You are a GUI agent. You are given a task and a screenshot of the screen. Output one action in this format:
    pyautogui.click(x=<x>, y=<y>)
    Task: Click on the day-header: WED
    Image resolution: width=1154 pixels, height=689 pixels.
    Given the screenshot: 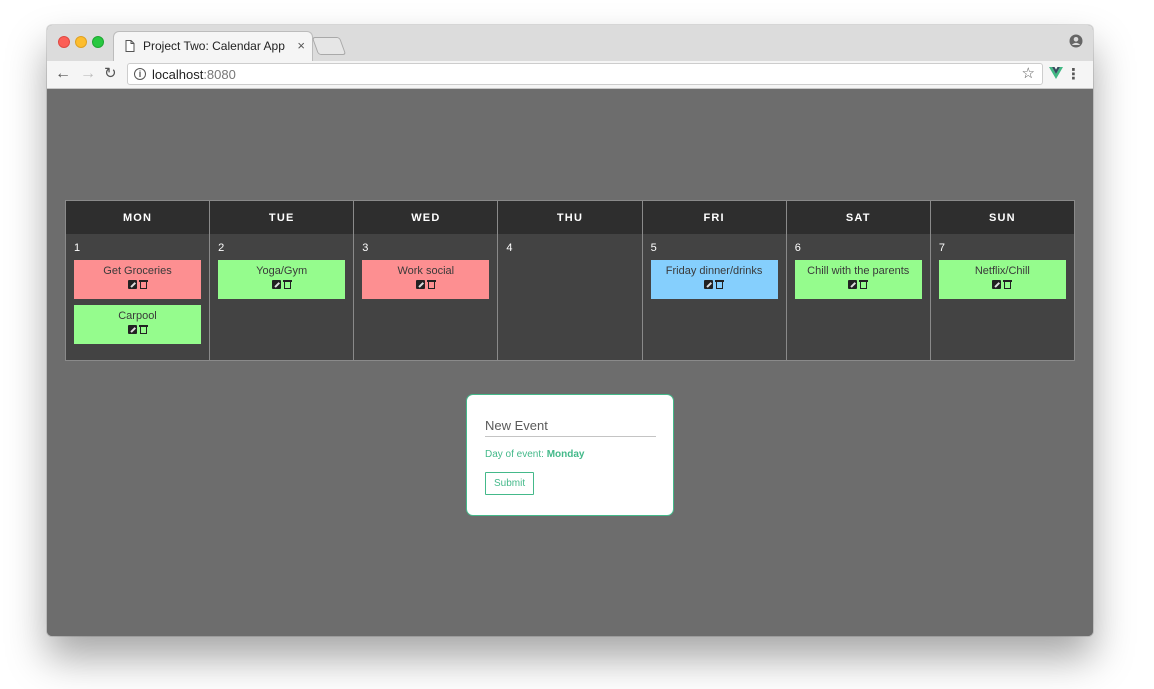 What is the action you would take?
    pyautogui.click(x=426, y=217)
    